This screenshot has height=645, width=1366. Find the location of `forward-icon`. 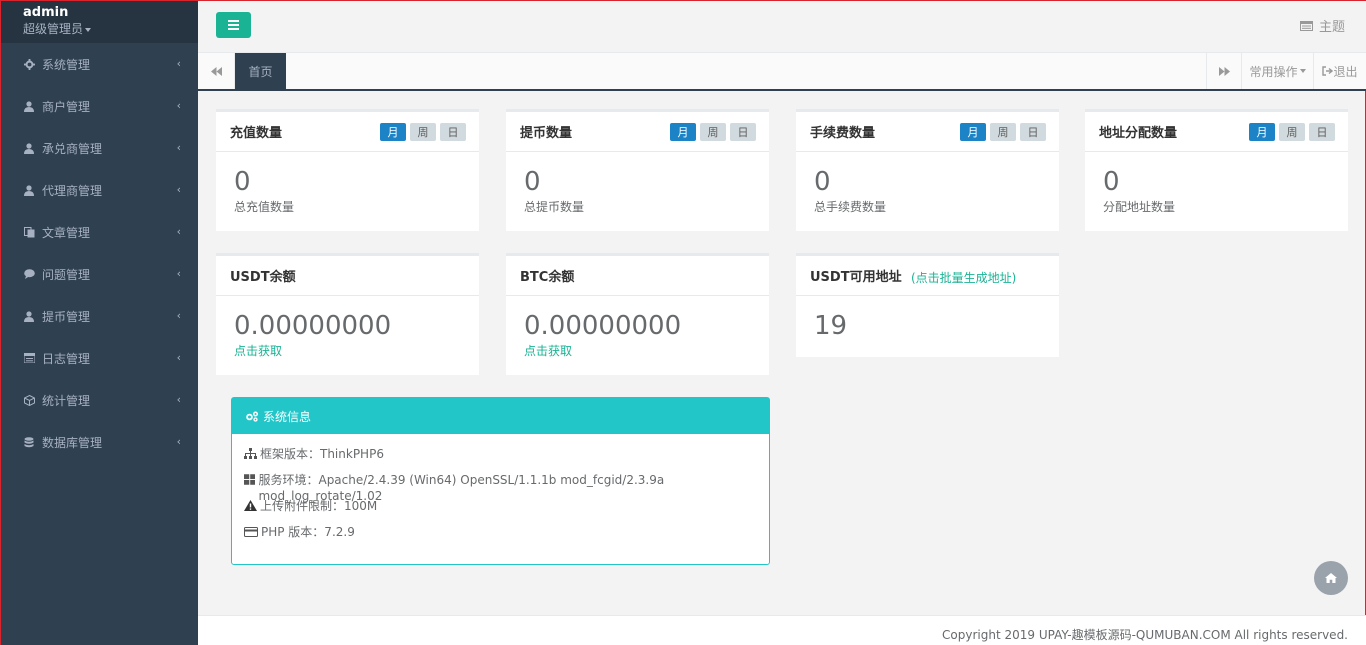

forward-icon is located at coordinates (1224, 71).